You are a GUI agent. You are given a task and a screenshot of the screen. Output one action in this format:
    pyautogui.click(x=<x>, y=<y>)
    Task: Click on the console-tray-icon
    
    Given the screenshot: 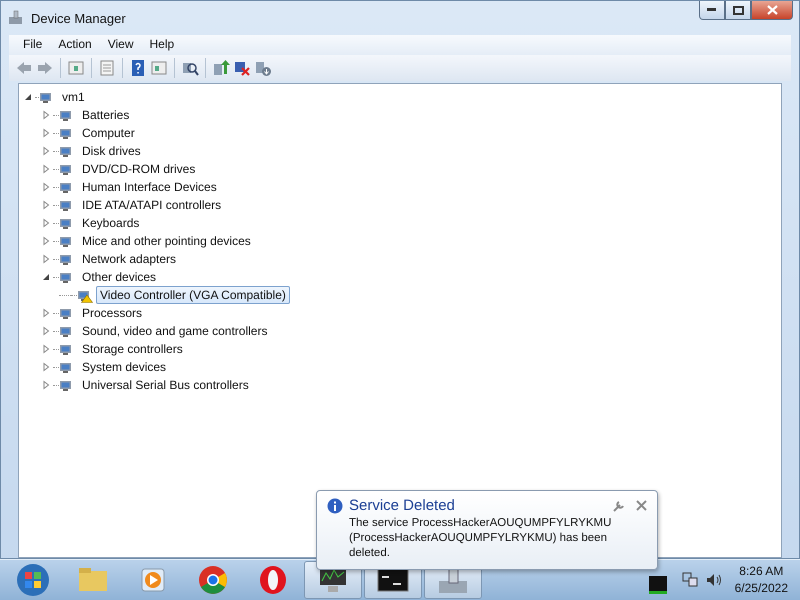 What is the action you would take?
    pyautogui.click(x=657, y=585)
    